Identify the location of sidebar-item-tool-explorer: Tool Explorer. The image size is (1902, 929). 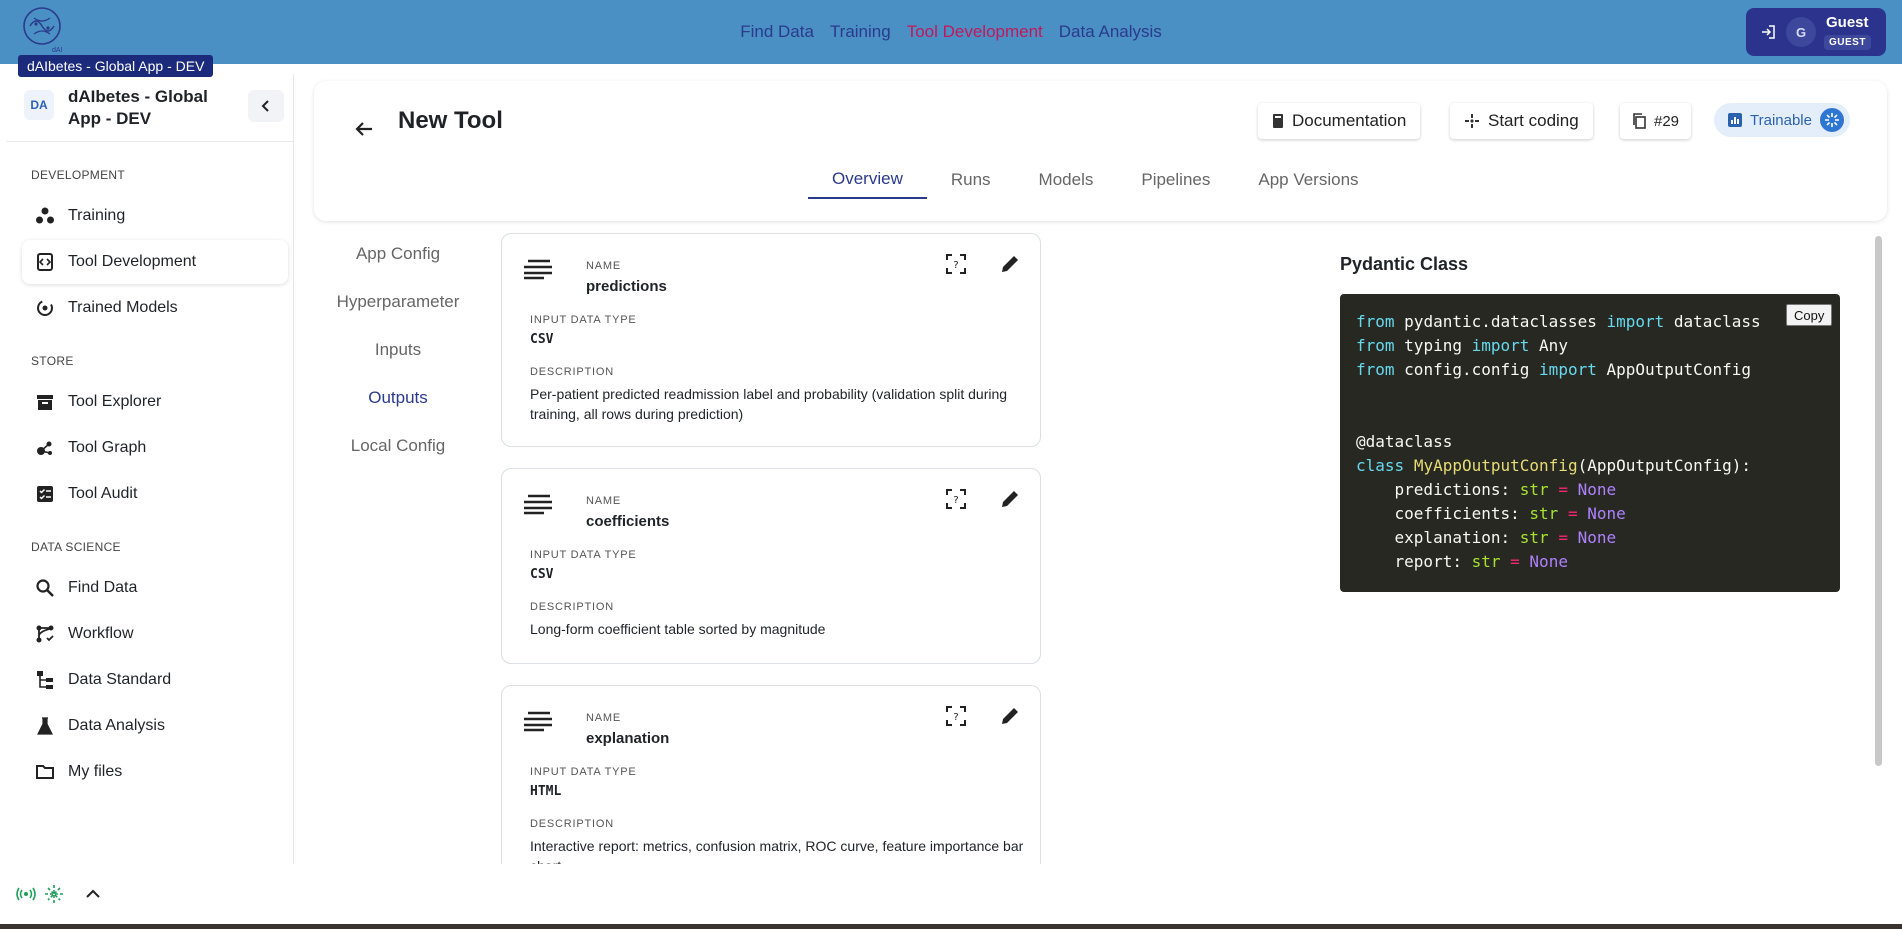
(155, 402).